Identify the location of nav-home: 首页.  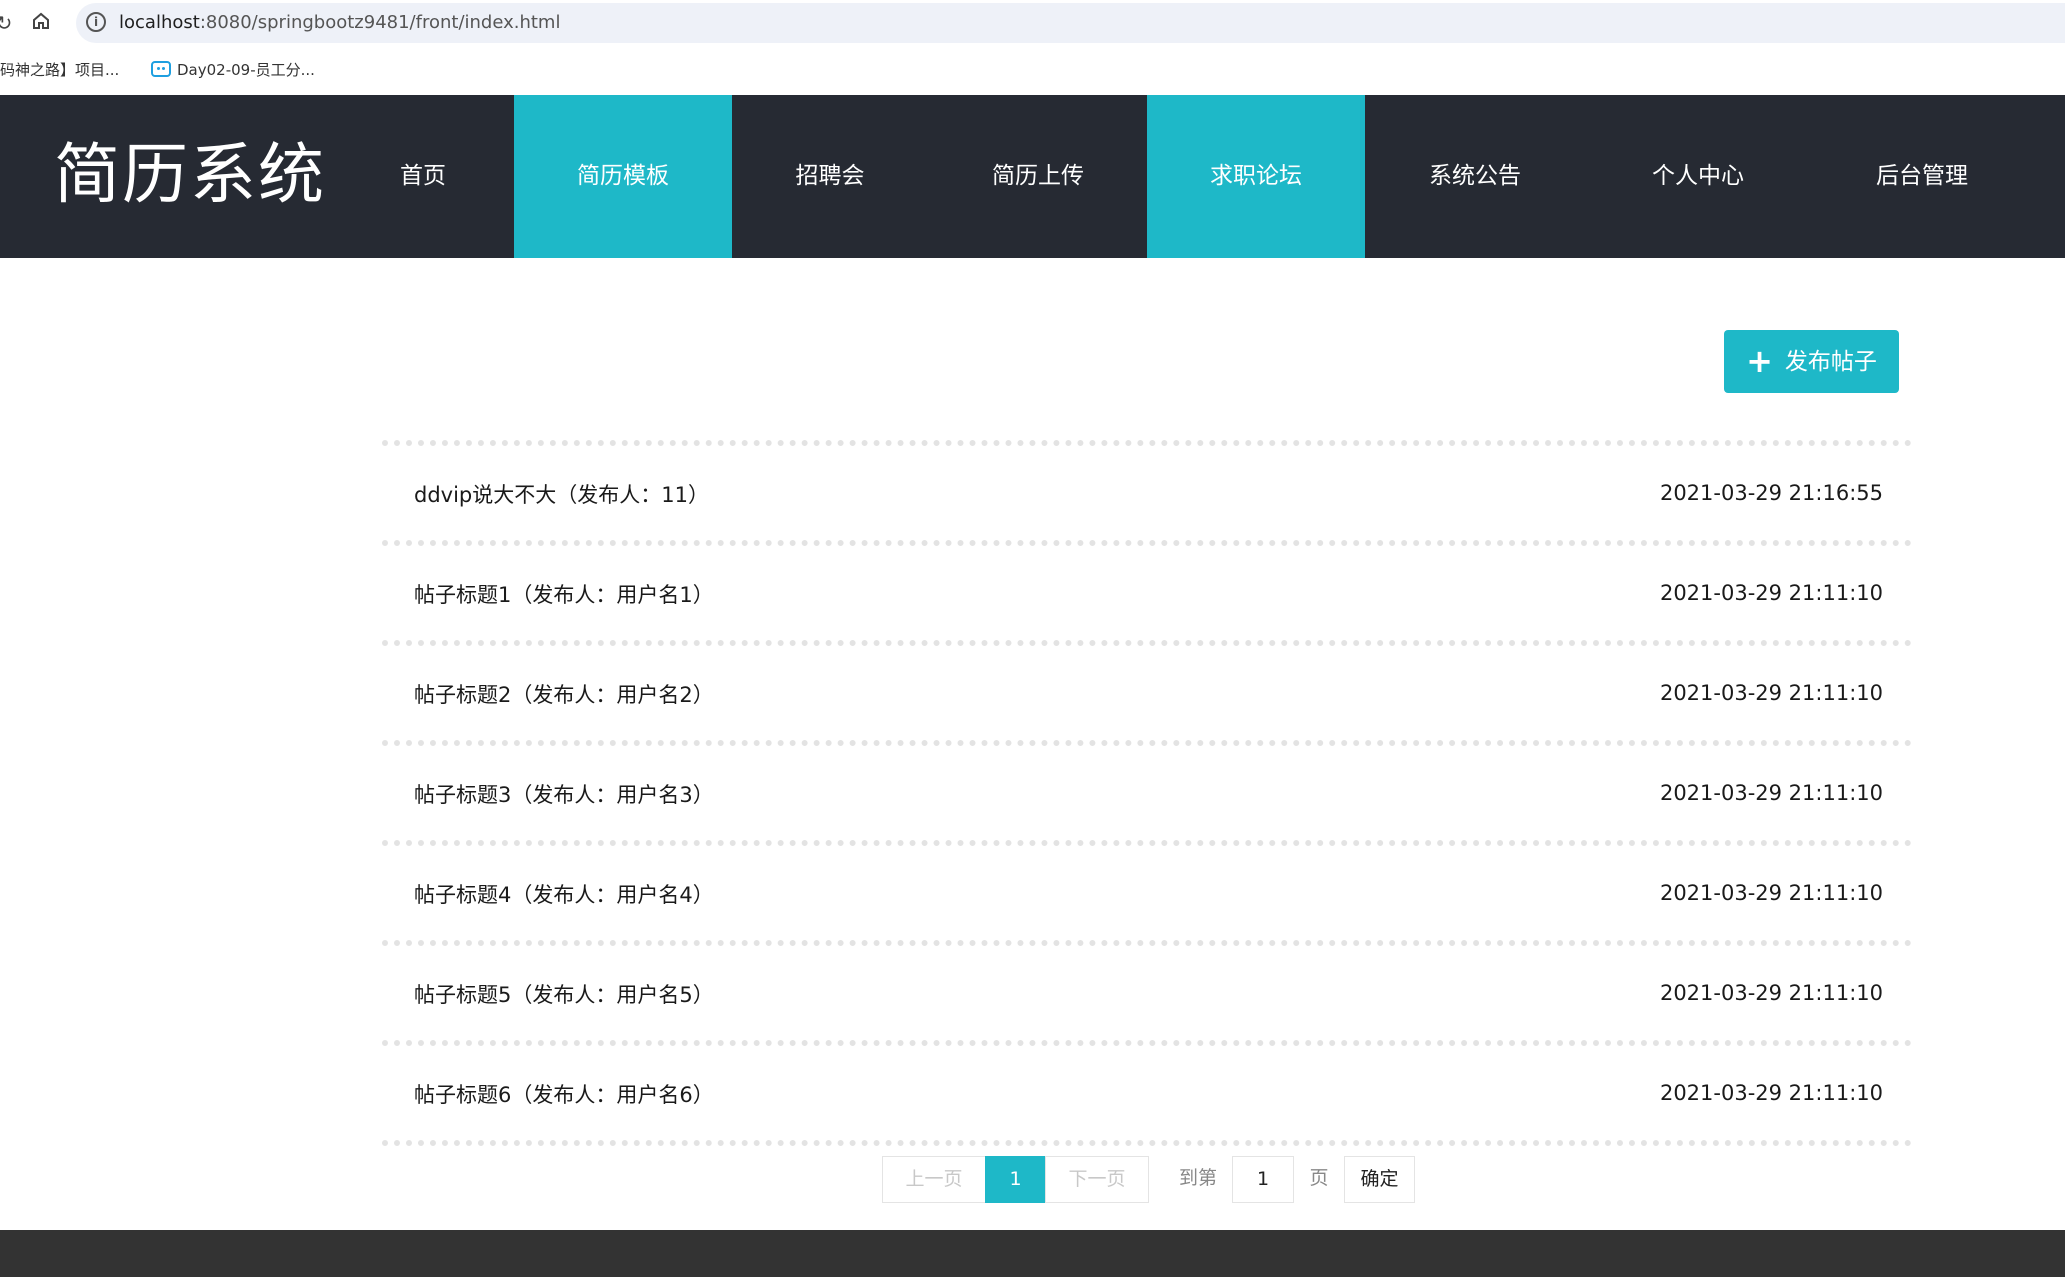
(423, 176).